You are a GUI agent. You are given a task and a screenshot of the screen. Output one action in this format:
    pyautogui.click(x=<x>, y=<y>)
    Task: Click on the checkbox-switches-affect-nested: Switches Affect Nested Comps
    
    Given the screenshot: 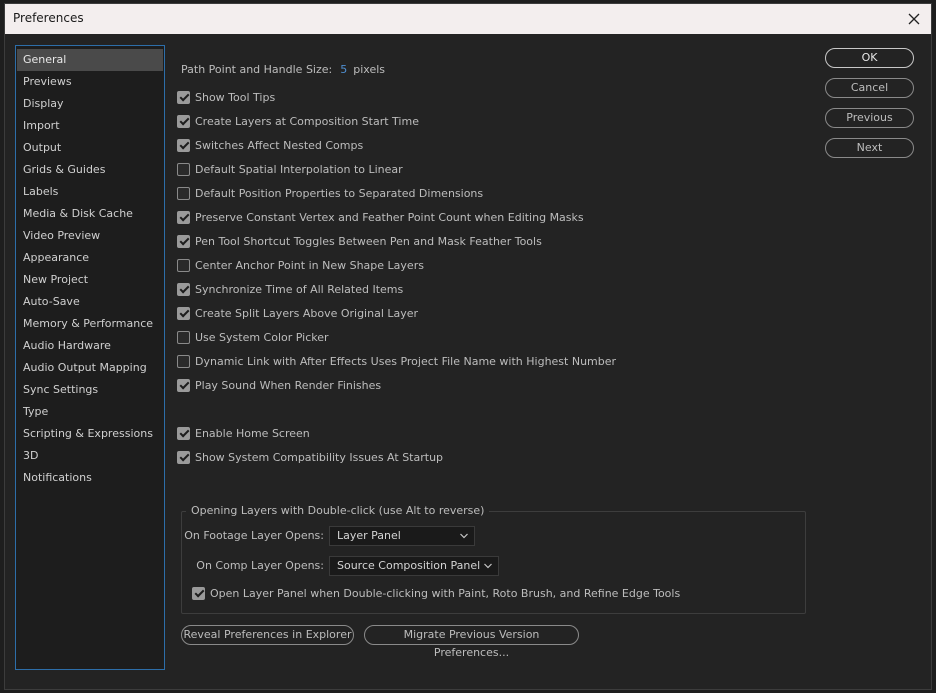 What is the action you would take?
    pyautogui.click(x=270, y=145)
    